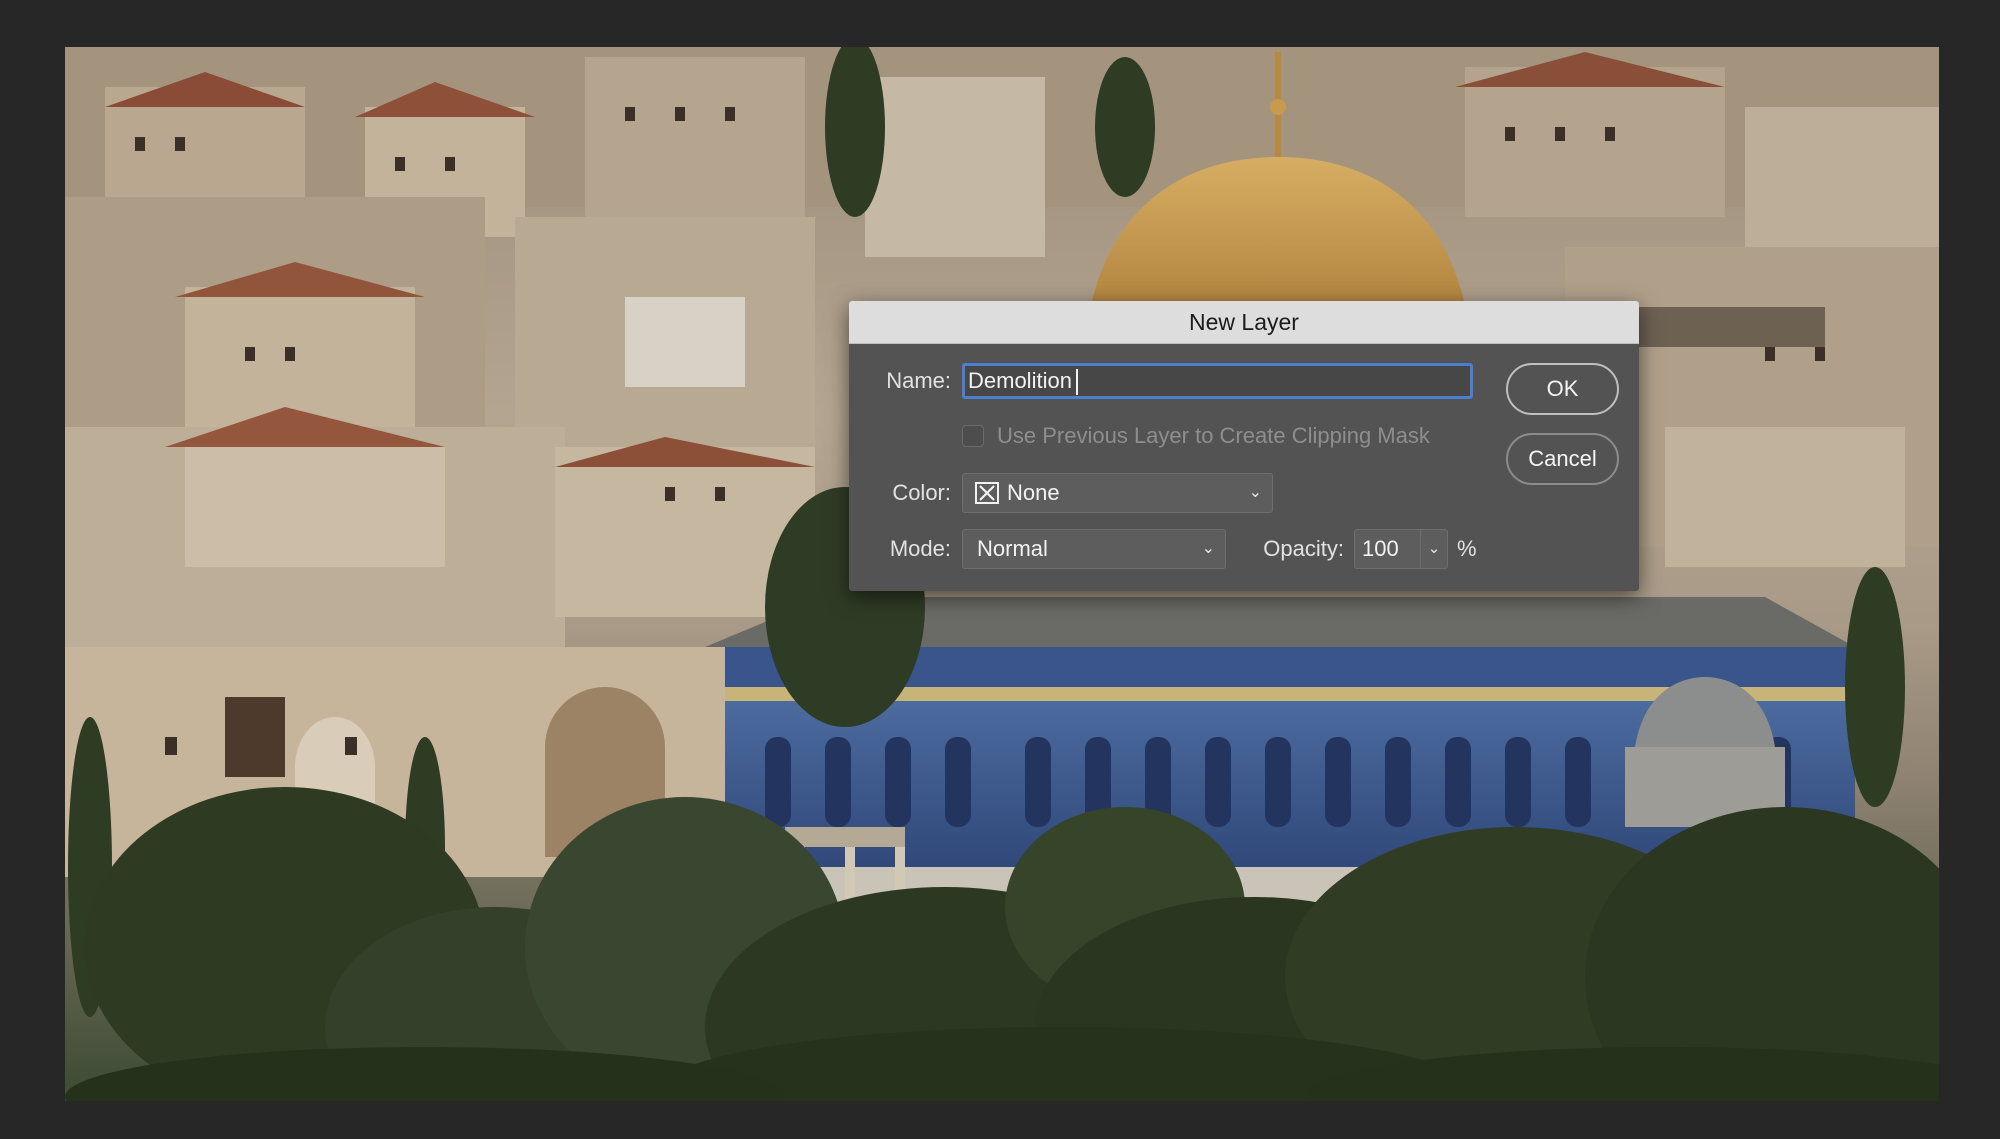 The height and width of the screenshot is (1139, 2000). What do you see at coordinates (1020, 380) in the screenshot?
I see `layer-name-value: Demolition` at bounding box center [1020, 380].